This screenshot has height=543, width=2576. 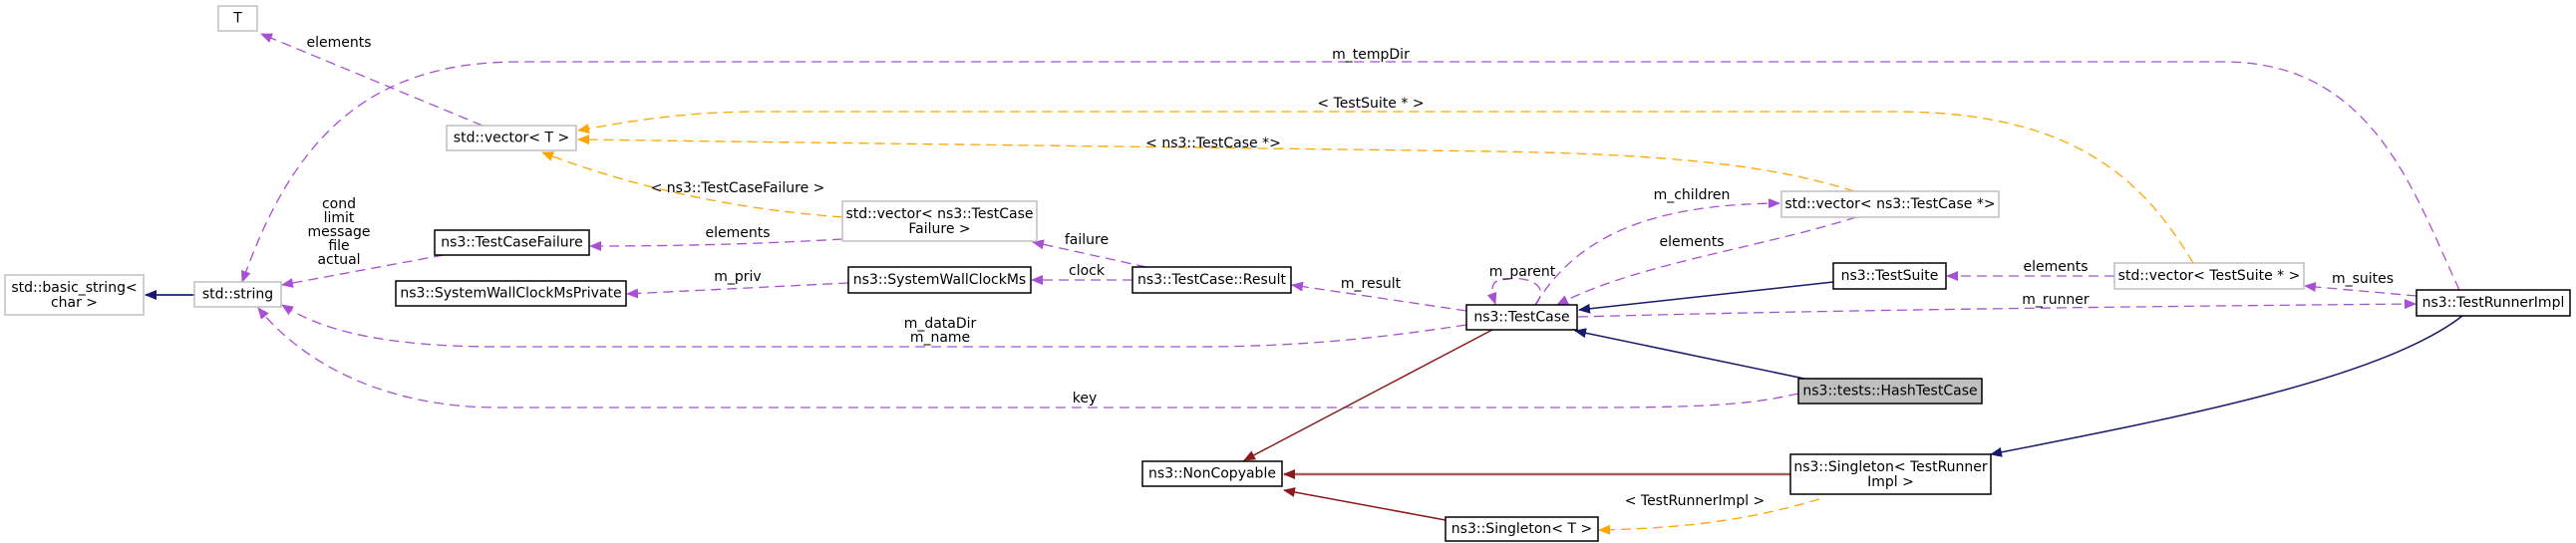 I want to click on edge-testrunner-singleton, so click(x=2226, y=386).